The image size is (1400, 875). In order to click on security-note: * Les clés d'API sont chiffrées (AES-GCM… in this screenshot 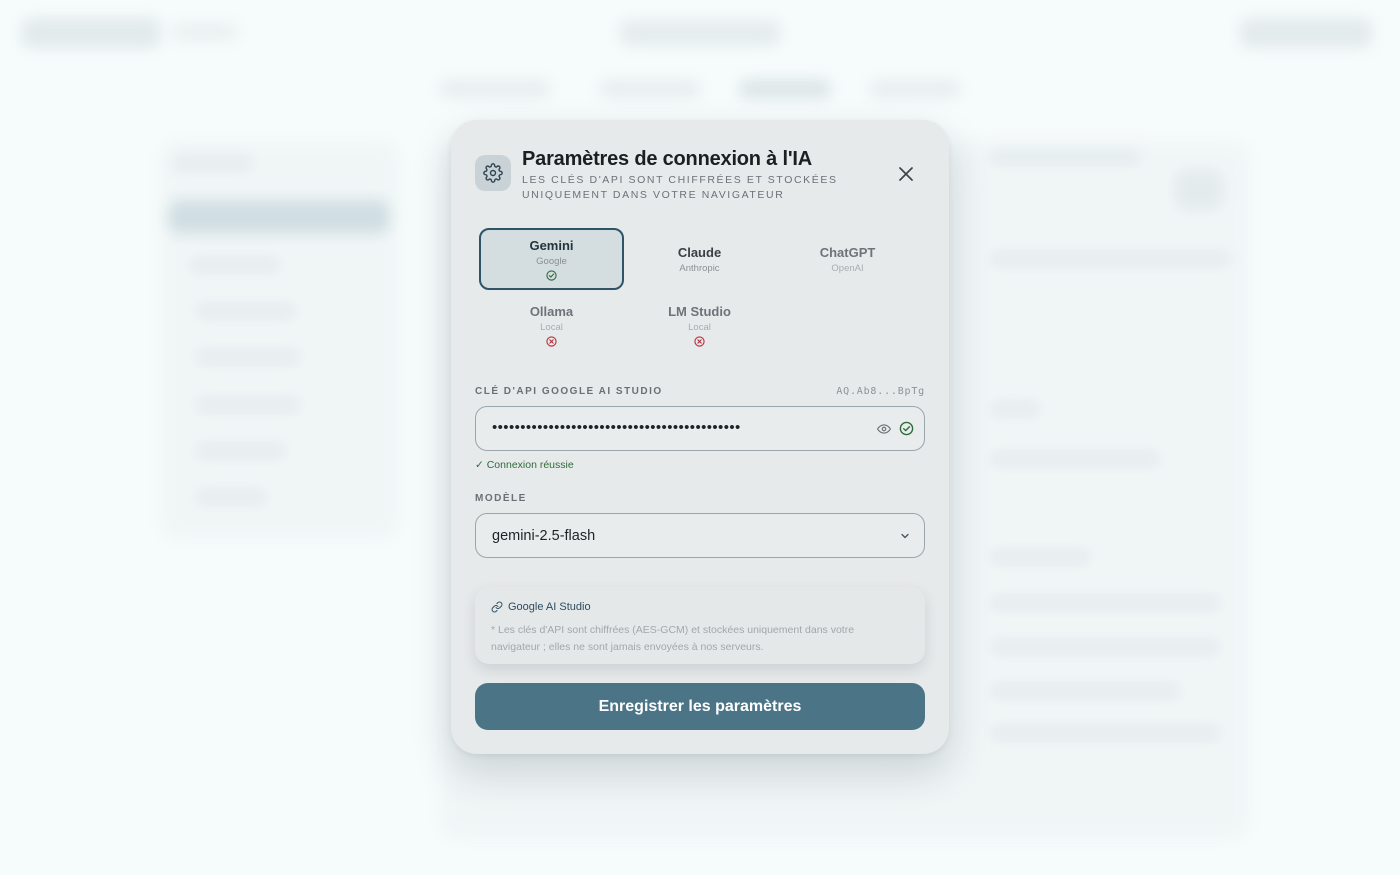, I will do `click(673, 638)`.